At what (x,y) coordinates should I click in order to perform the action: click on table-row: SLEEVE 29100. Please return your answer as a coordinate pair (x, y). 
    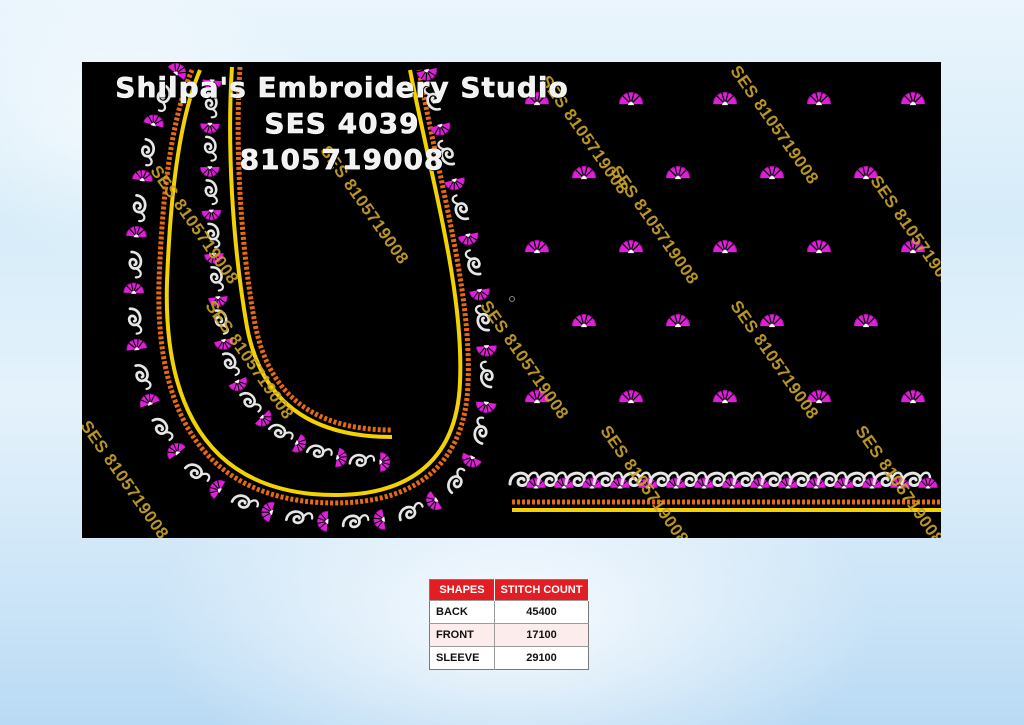
    Looking at the image, I should click on (509, 658).